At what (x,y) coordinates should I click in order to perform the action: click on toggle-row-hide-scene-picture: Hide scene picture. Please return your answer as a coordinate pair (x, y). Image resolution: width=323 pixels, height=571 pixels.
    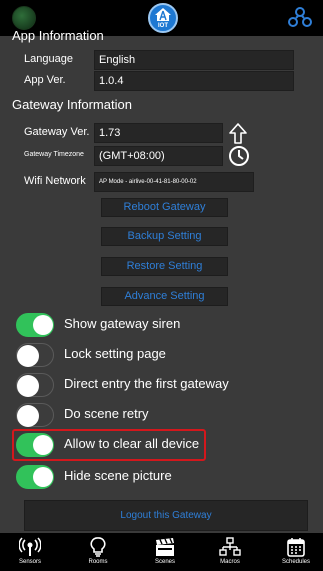
    Looking at the image, I should click on (166, 477).